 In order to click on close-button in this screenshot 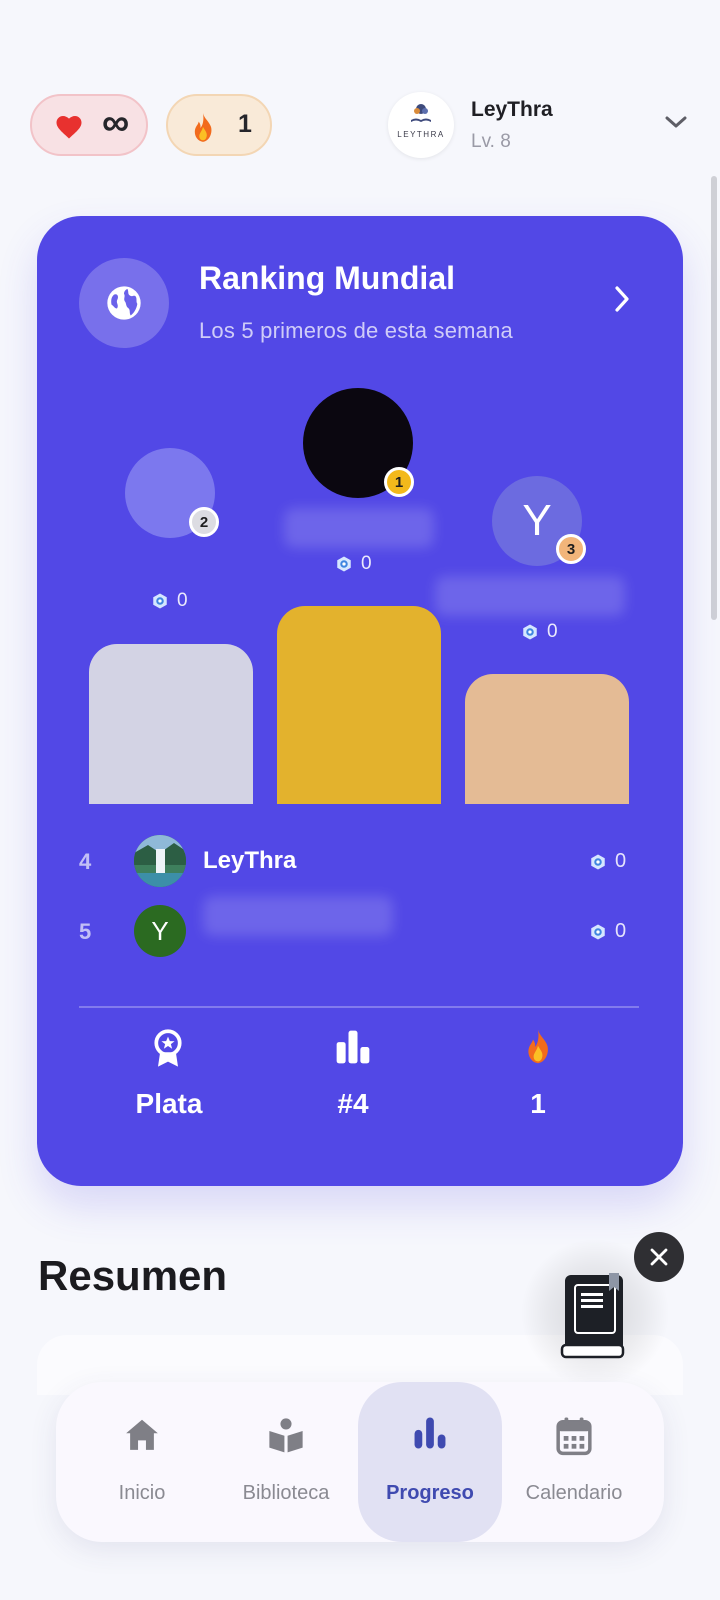, I will do `click(659, 1257)`.